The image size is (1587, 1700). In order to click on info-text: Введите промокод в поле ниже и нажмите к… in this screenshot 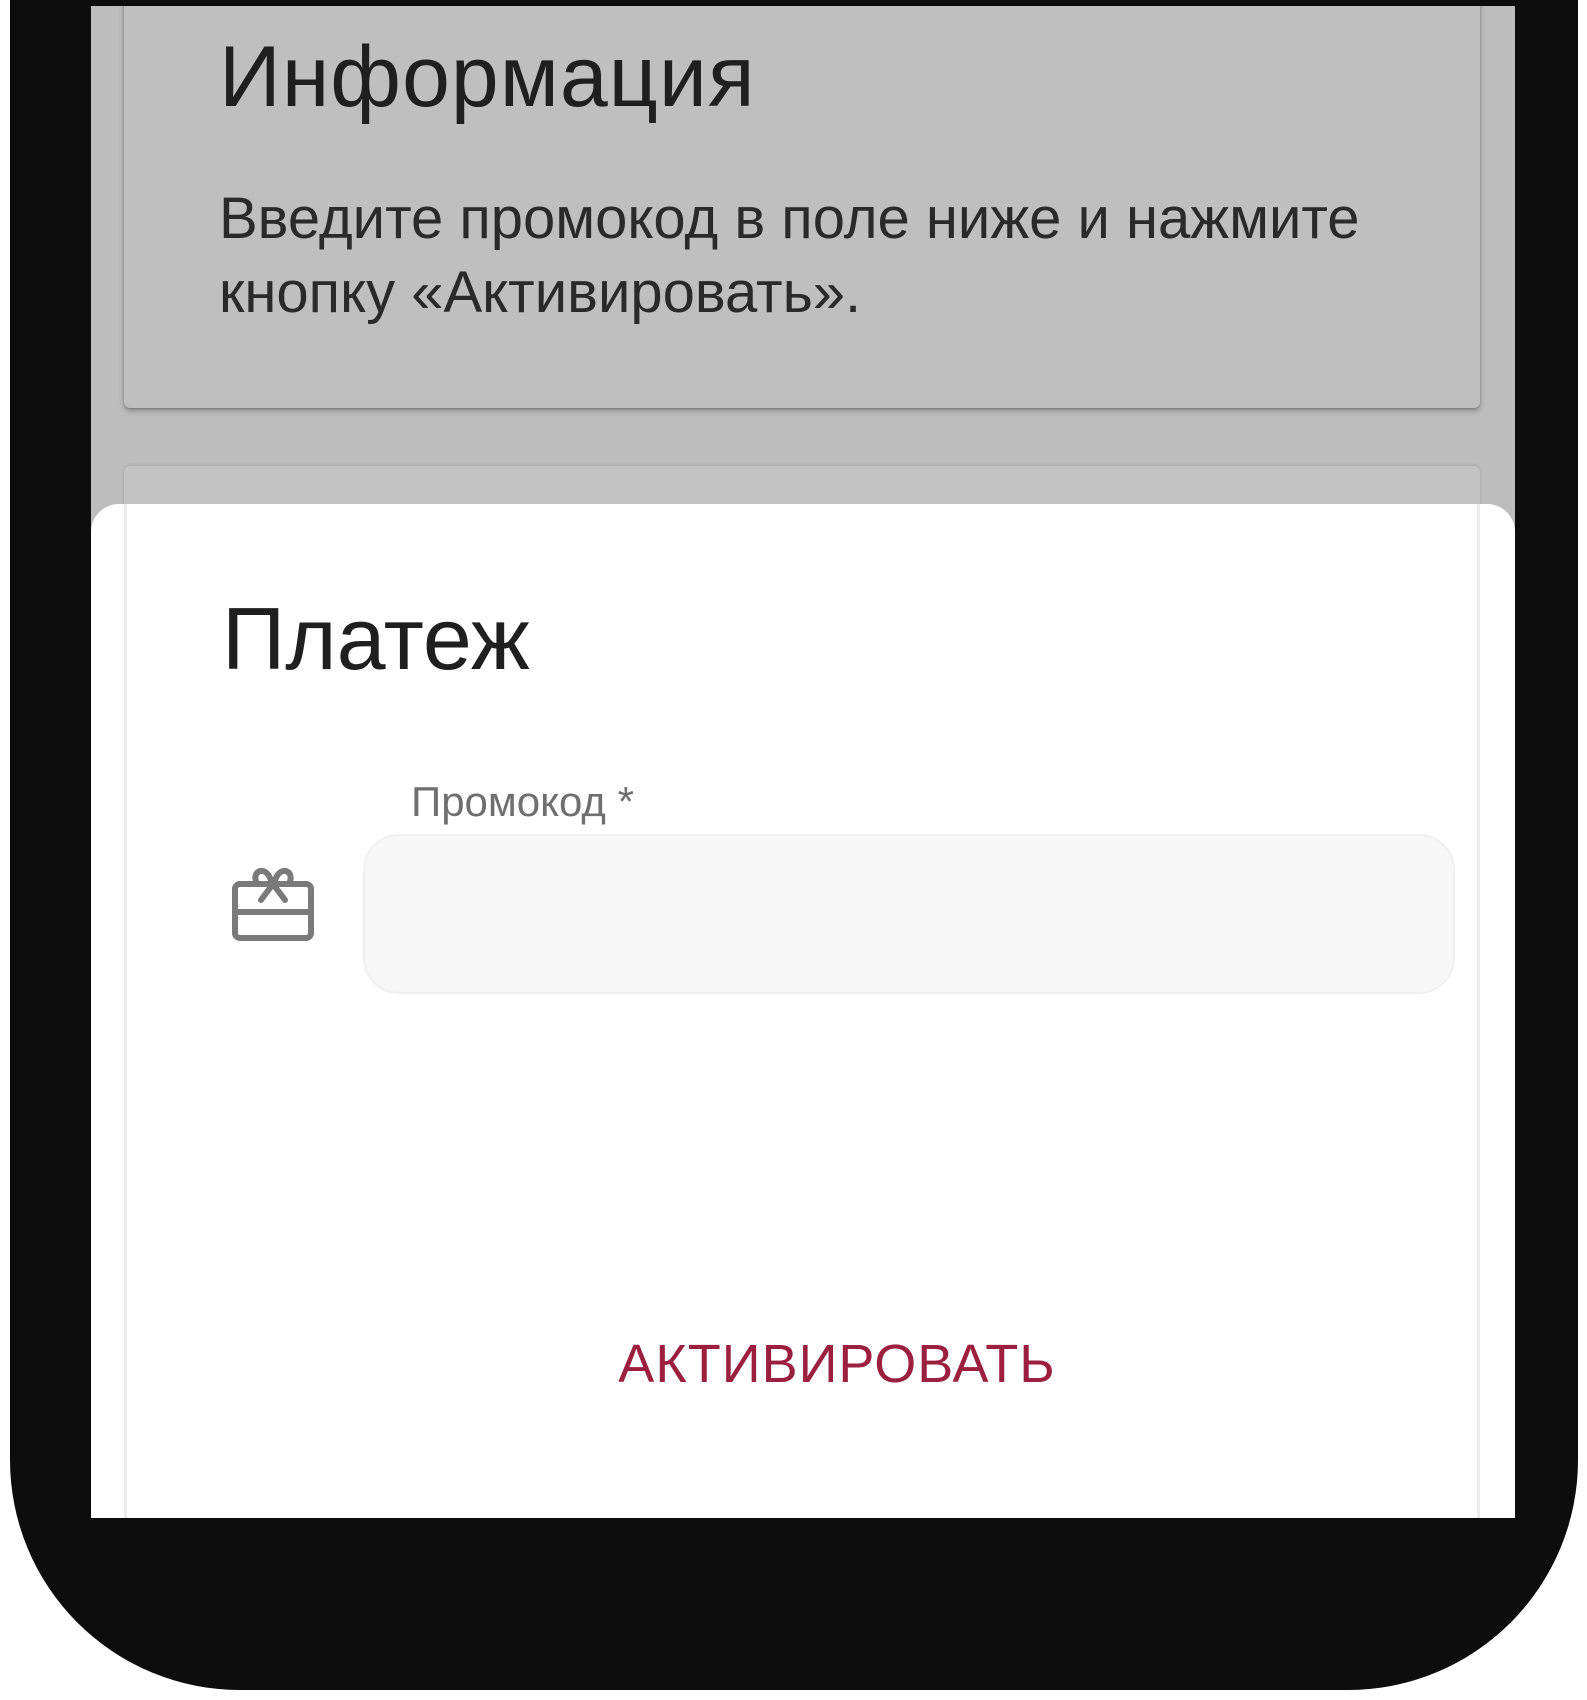, I will do `click(789, 255)`.